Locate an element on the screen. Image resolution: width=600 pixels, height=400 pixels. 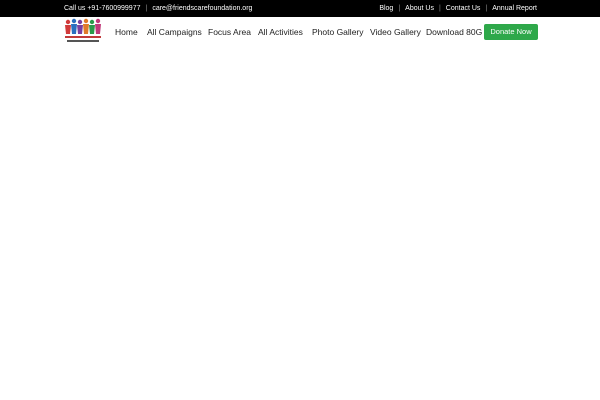
donate-now-button: Donate Now is located at coordinates (511, 32).